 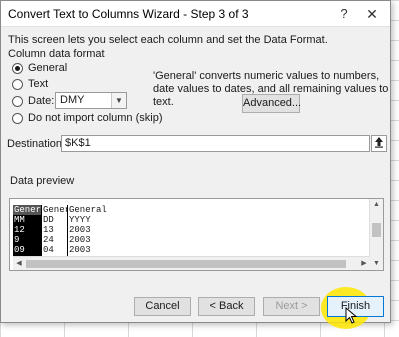 I want to click on up-arrow-collapse-icon, so click(x=379, y=142).